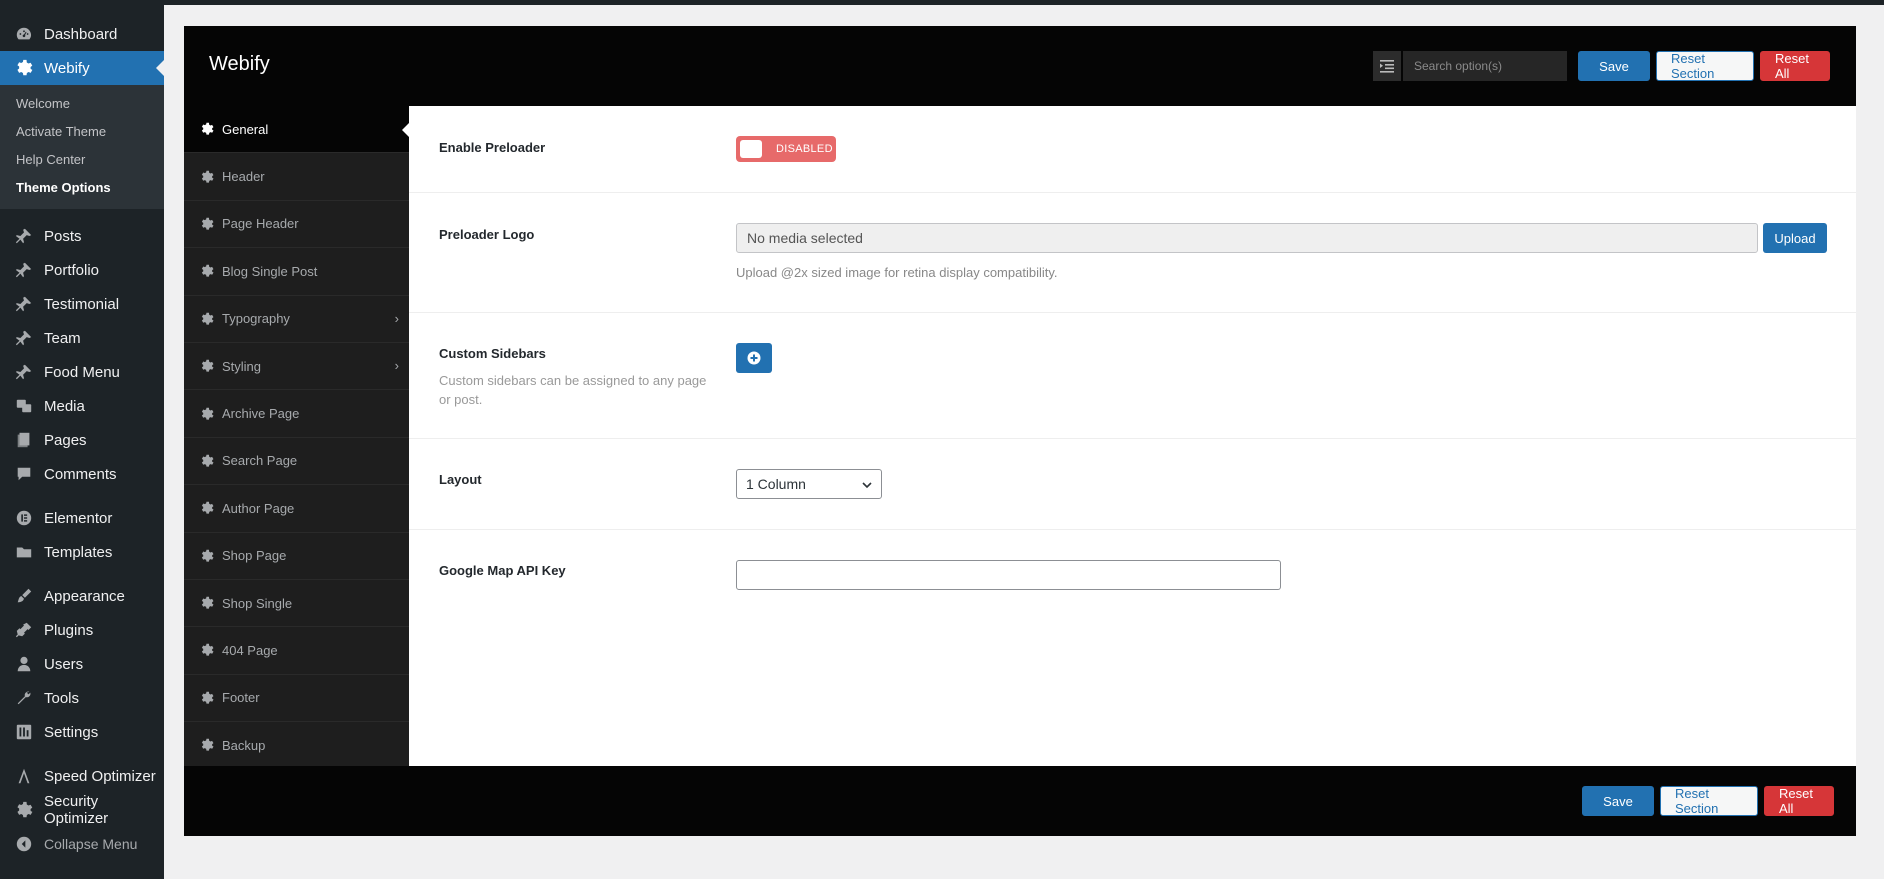 This screenshot has width=1884, height=879. What do you see at coordinates (91, 844) in the screenshot?
I see `collapse-menu-label: Collapse Menu` at bounding box center [91, 844].